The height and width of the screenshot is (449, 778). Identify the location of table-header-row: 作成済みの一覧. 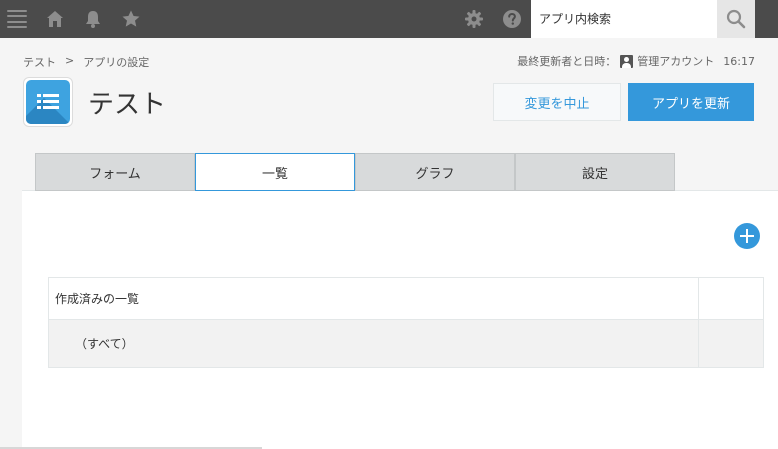
(406, 298).